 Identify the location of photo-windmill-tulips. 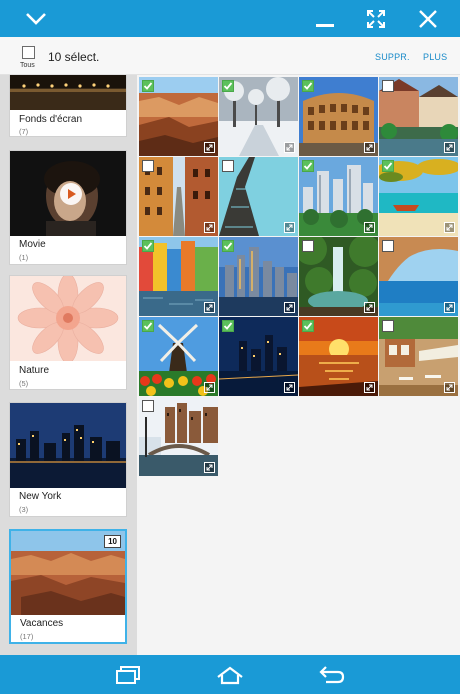
(178, 356).